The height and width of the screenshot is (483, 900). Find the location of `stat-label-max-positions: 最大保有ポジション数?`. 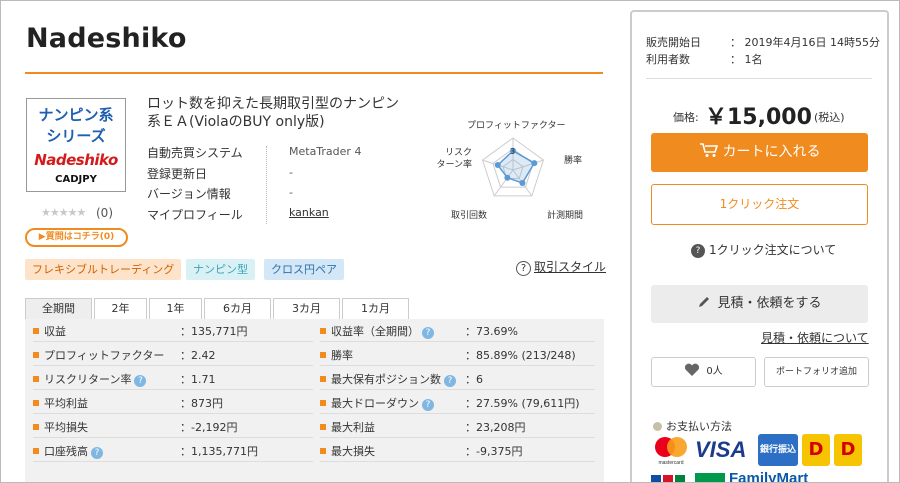

stat-label-max-positions: 最大保有ポジション数? is located at coordinates (388, 380).